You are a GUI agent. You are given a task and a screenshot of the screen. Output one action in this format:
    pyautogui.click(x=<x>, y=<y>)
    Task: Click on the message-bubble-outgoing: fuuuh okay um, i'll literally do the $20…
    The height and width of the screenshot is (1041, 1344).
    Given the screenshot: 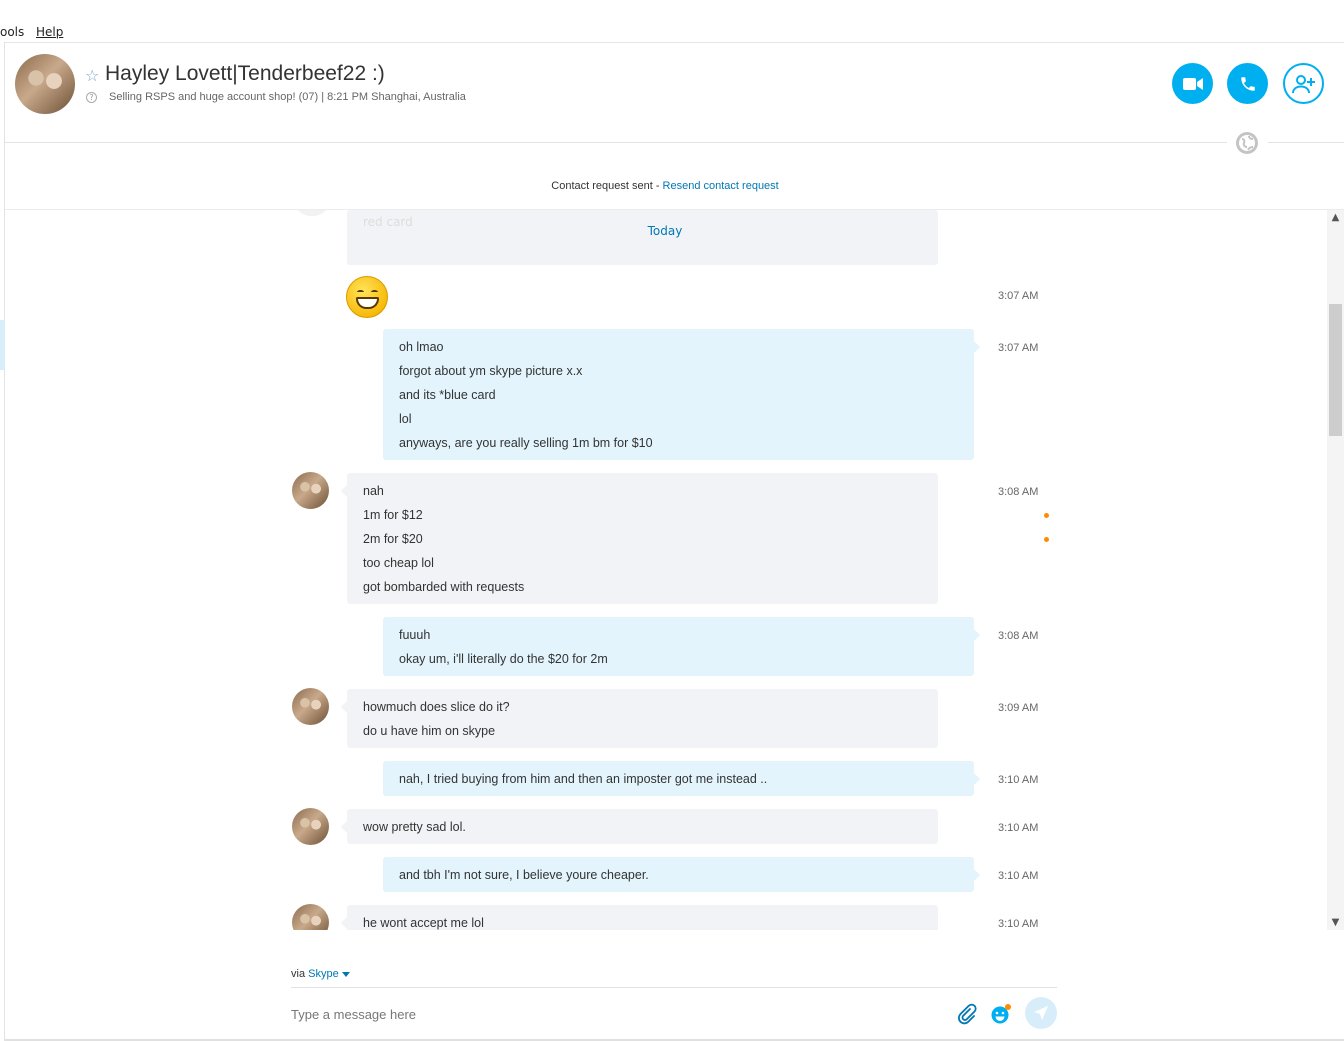 What is the action you would take?
    pyautogui.click(x=681, y=646)
    